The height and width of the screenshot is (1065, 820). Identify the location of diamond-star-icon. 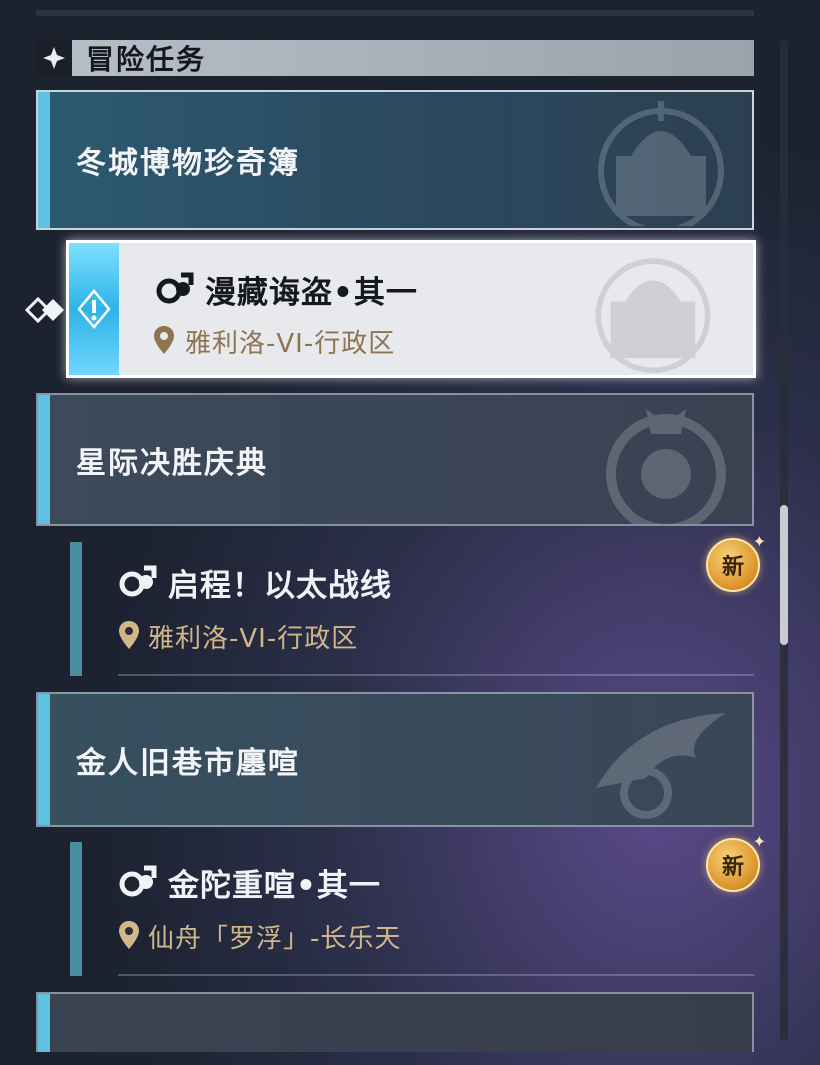
(54, 58).